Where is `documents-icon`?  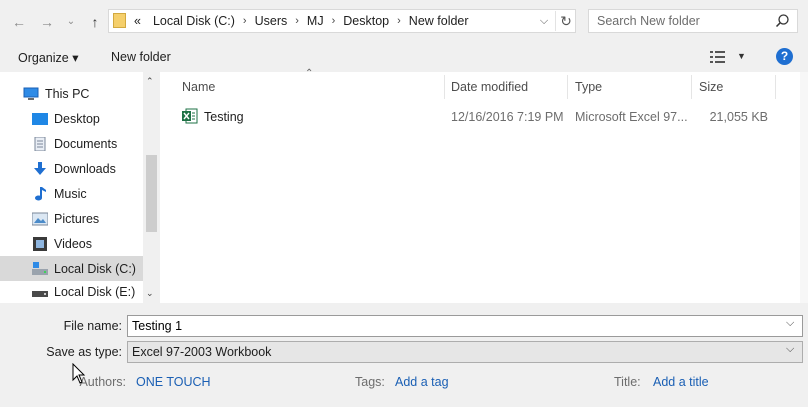 documents-icon is located at coordinates (40, 143).